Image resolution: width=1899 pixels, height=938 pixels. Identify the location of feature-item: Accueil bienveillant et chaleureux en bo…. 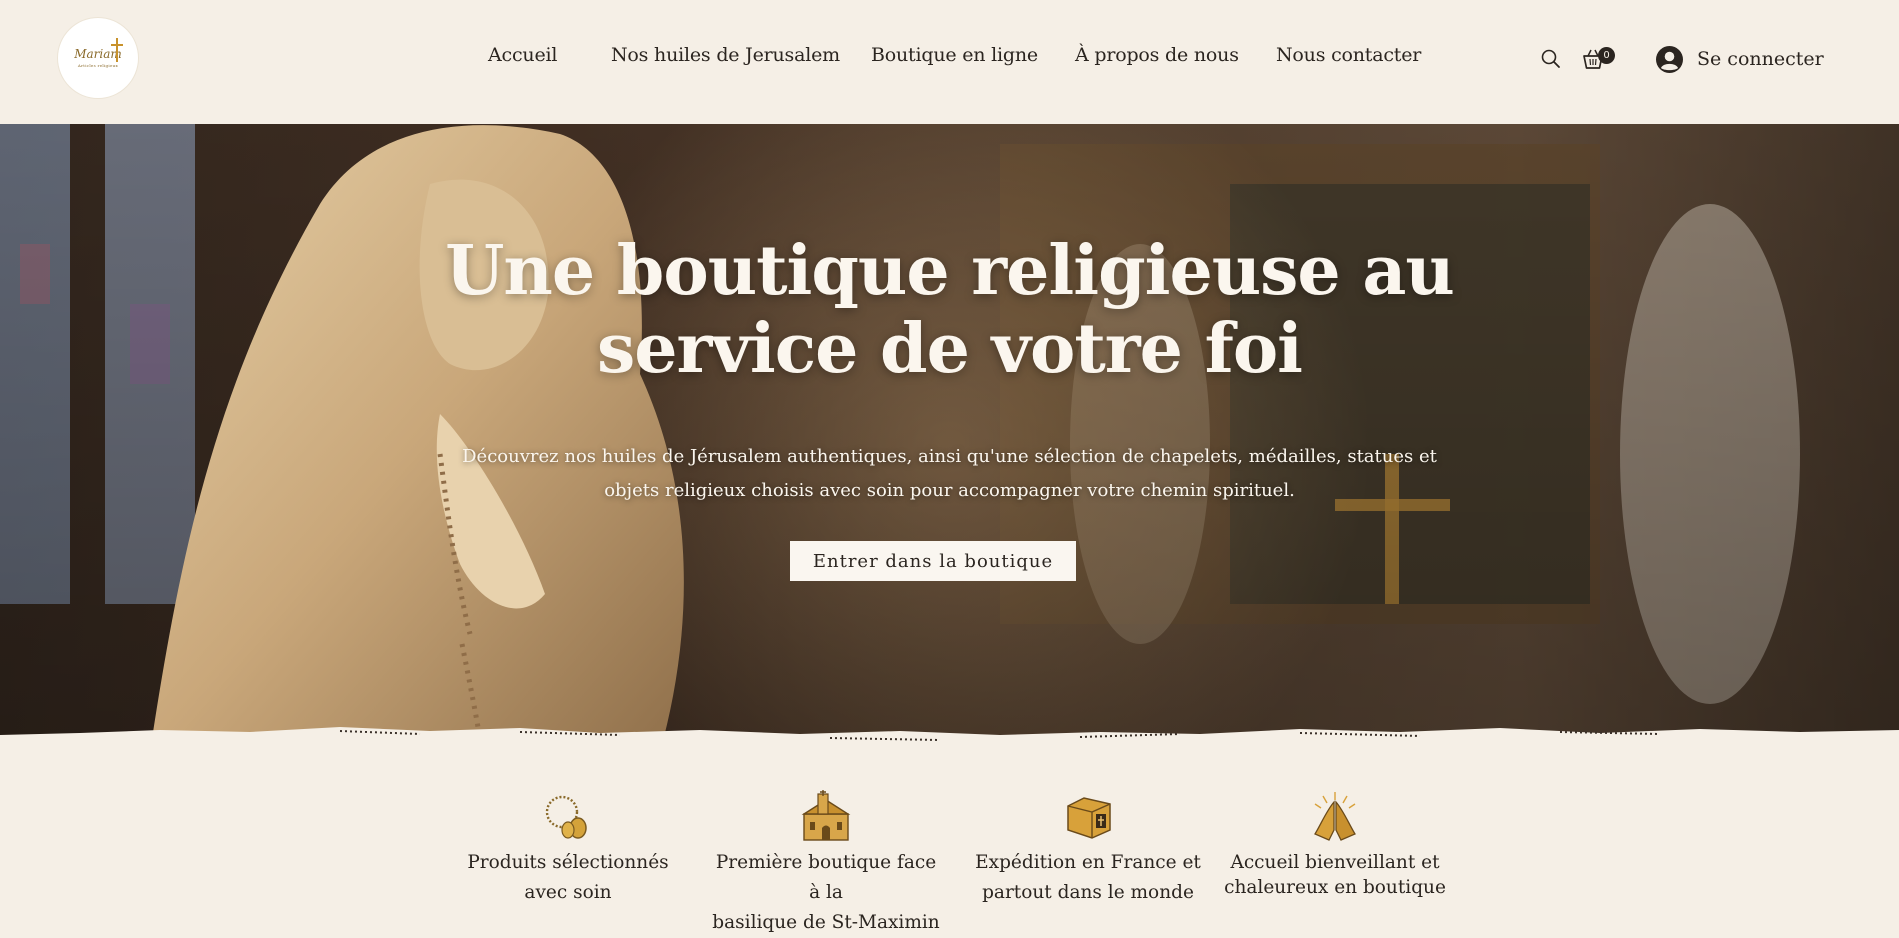
(1335, 845).